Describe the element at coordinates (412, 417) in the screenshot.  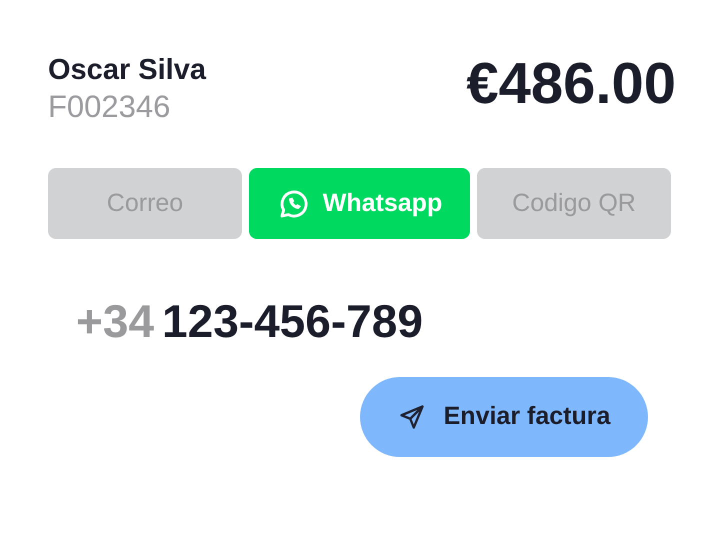
I see `send-icon` at that location.